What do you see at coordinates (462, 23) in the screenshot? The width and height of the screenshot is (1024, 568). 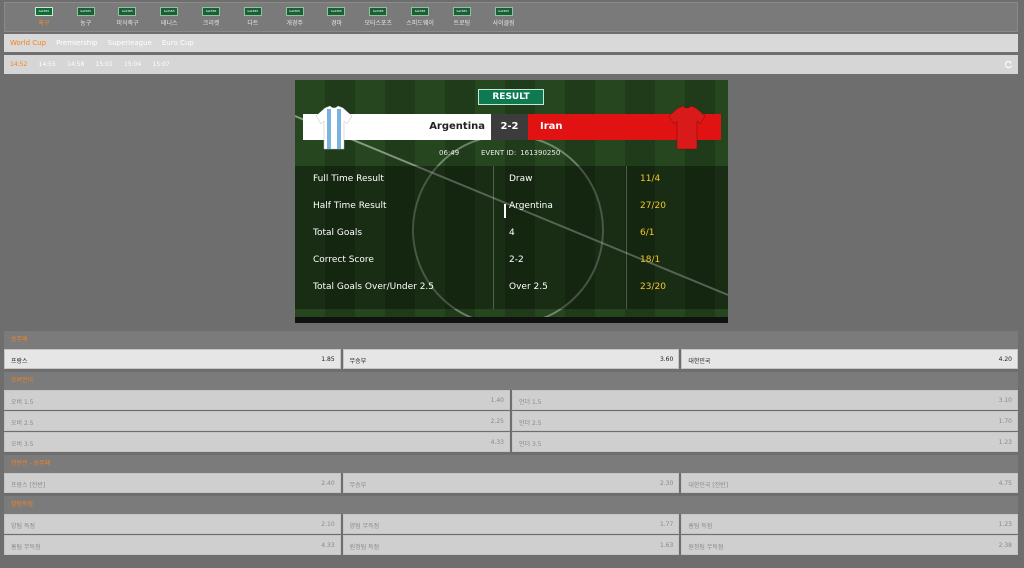 I see `sport-tab-label: 트로팅` at bounding box center [462, 23].